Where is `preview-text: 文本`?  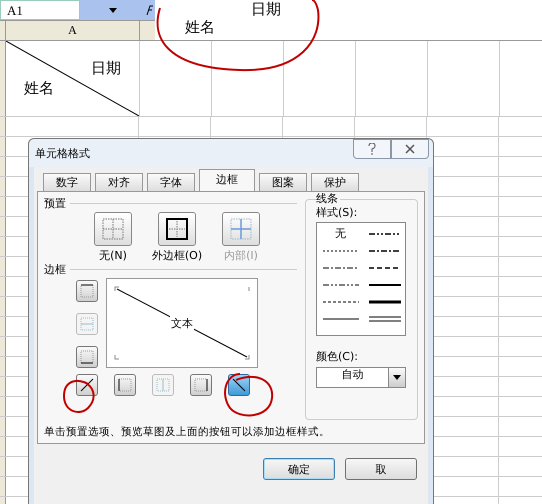 preview-text: 文本 is located at coordinates (182, 323).